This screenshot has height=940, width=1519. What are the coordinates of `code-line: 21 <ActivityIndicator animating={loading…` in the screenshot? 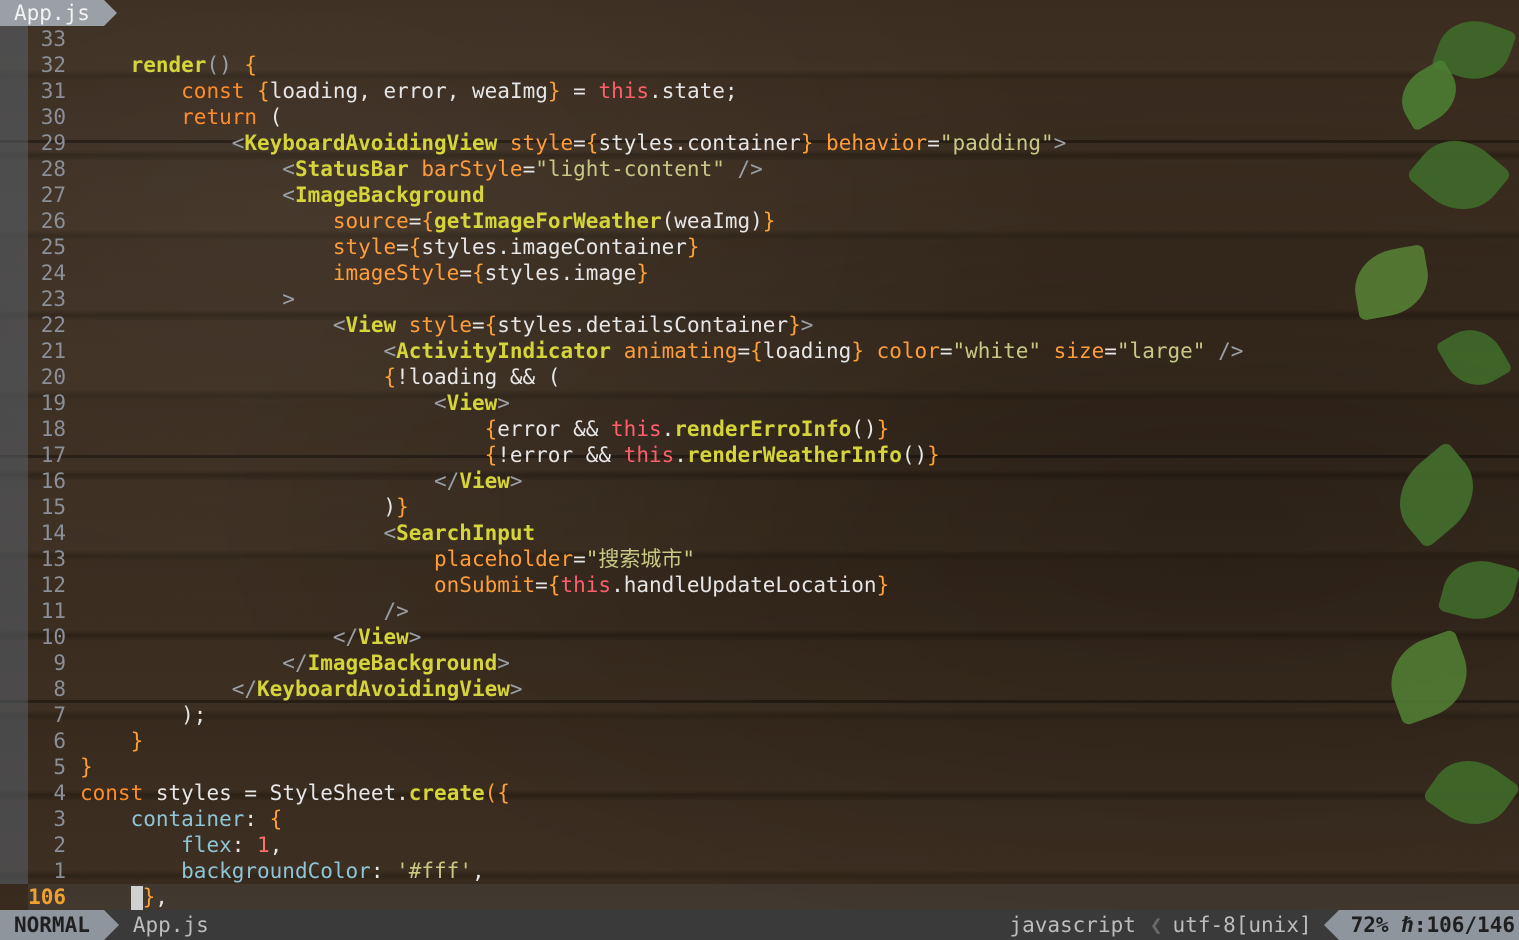 It's located at (642, 351).